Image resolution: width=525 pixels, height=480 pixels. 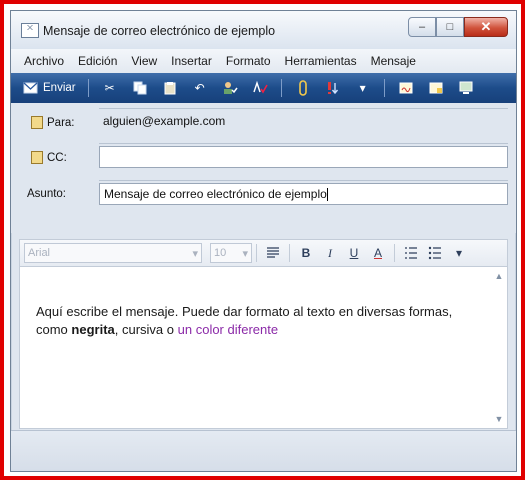 What do you see at coordinates (59, 88) in the screenshot?
I see `send-label: Enviar` at bounding box center [59, 88].